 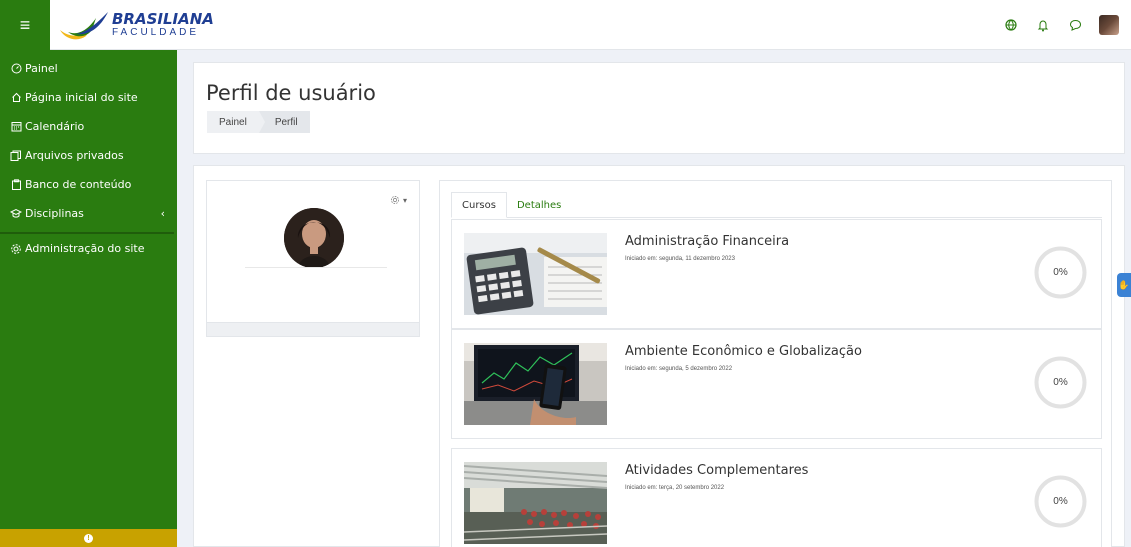 I want to click on profile-card-footer, so click(x=313, y=329).